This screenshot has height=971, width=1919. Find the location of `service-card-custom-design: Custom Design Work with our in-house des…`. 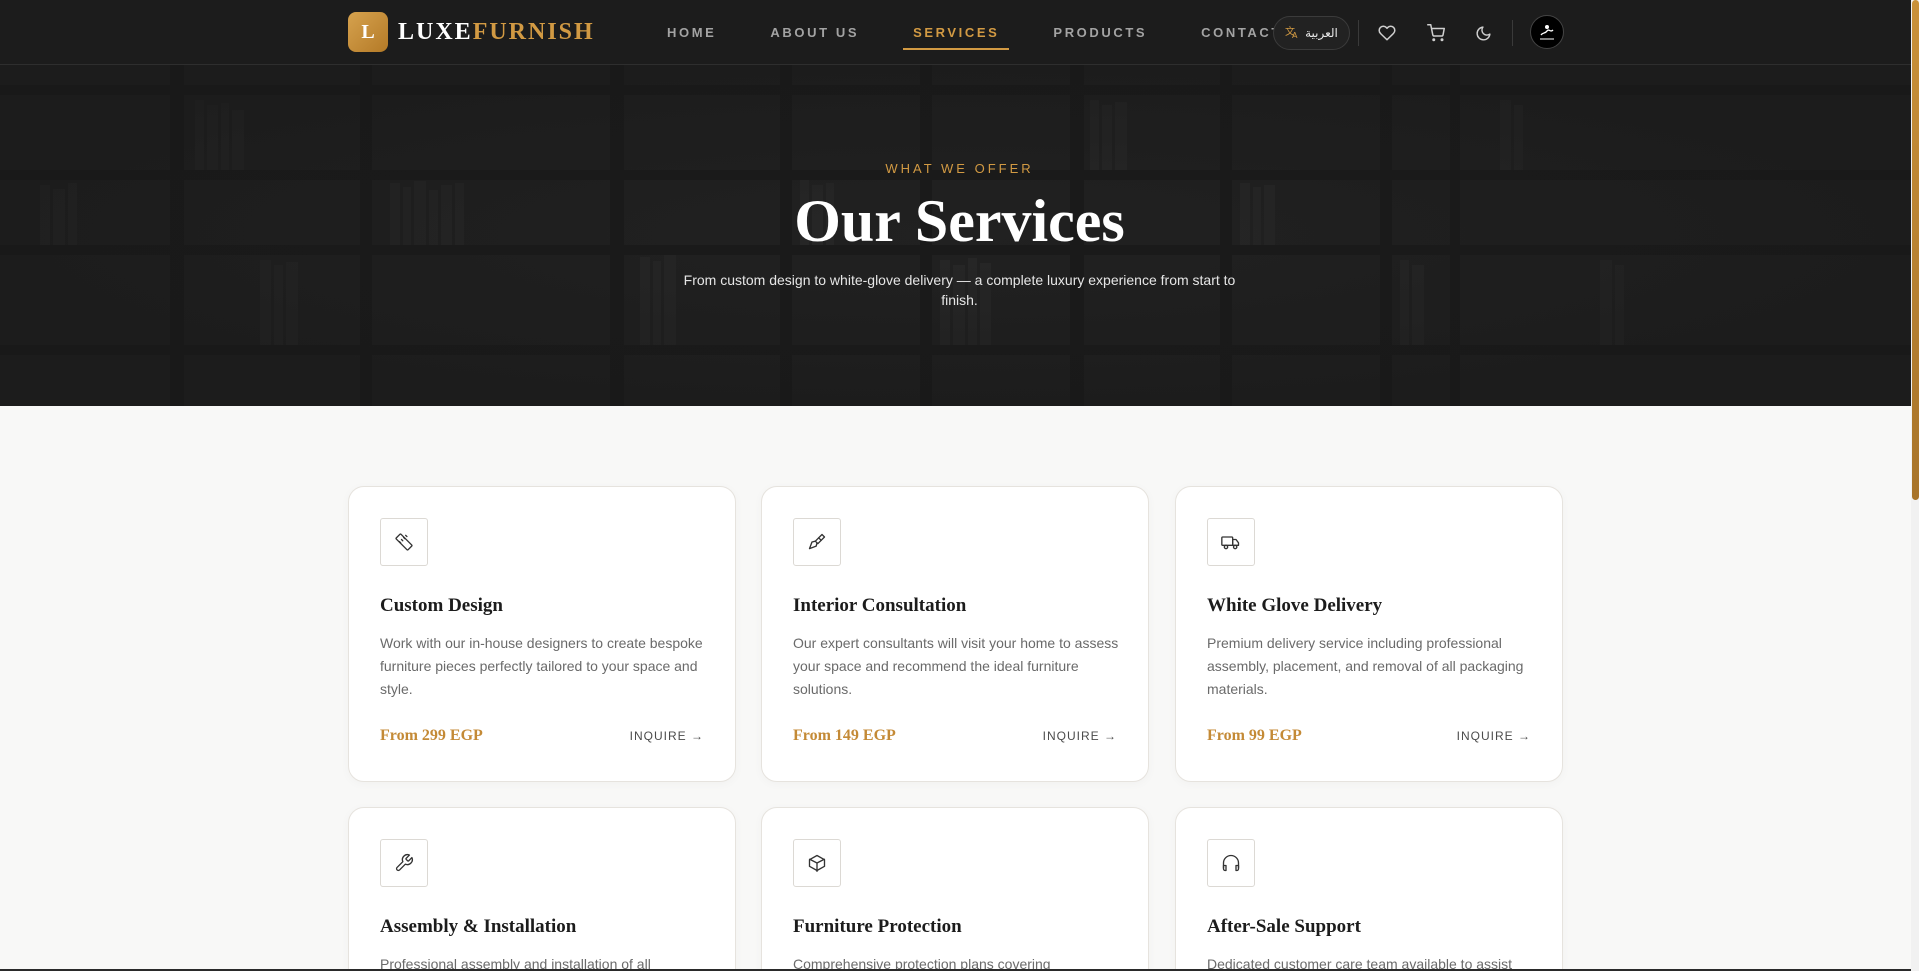

service-card-custom-design: Custom Design Work with our in-house des… is located at coordinates (542, 634).